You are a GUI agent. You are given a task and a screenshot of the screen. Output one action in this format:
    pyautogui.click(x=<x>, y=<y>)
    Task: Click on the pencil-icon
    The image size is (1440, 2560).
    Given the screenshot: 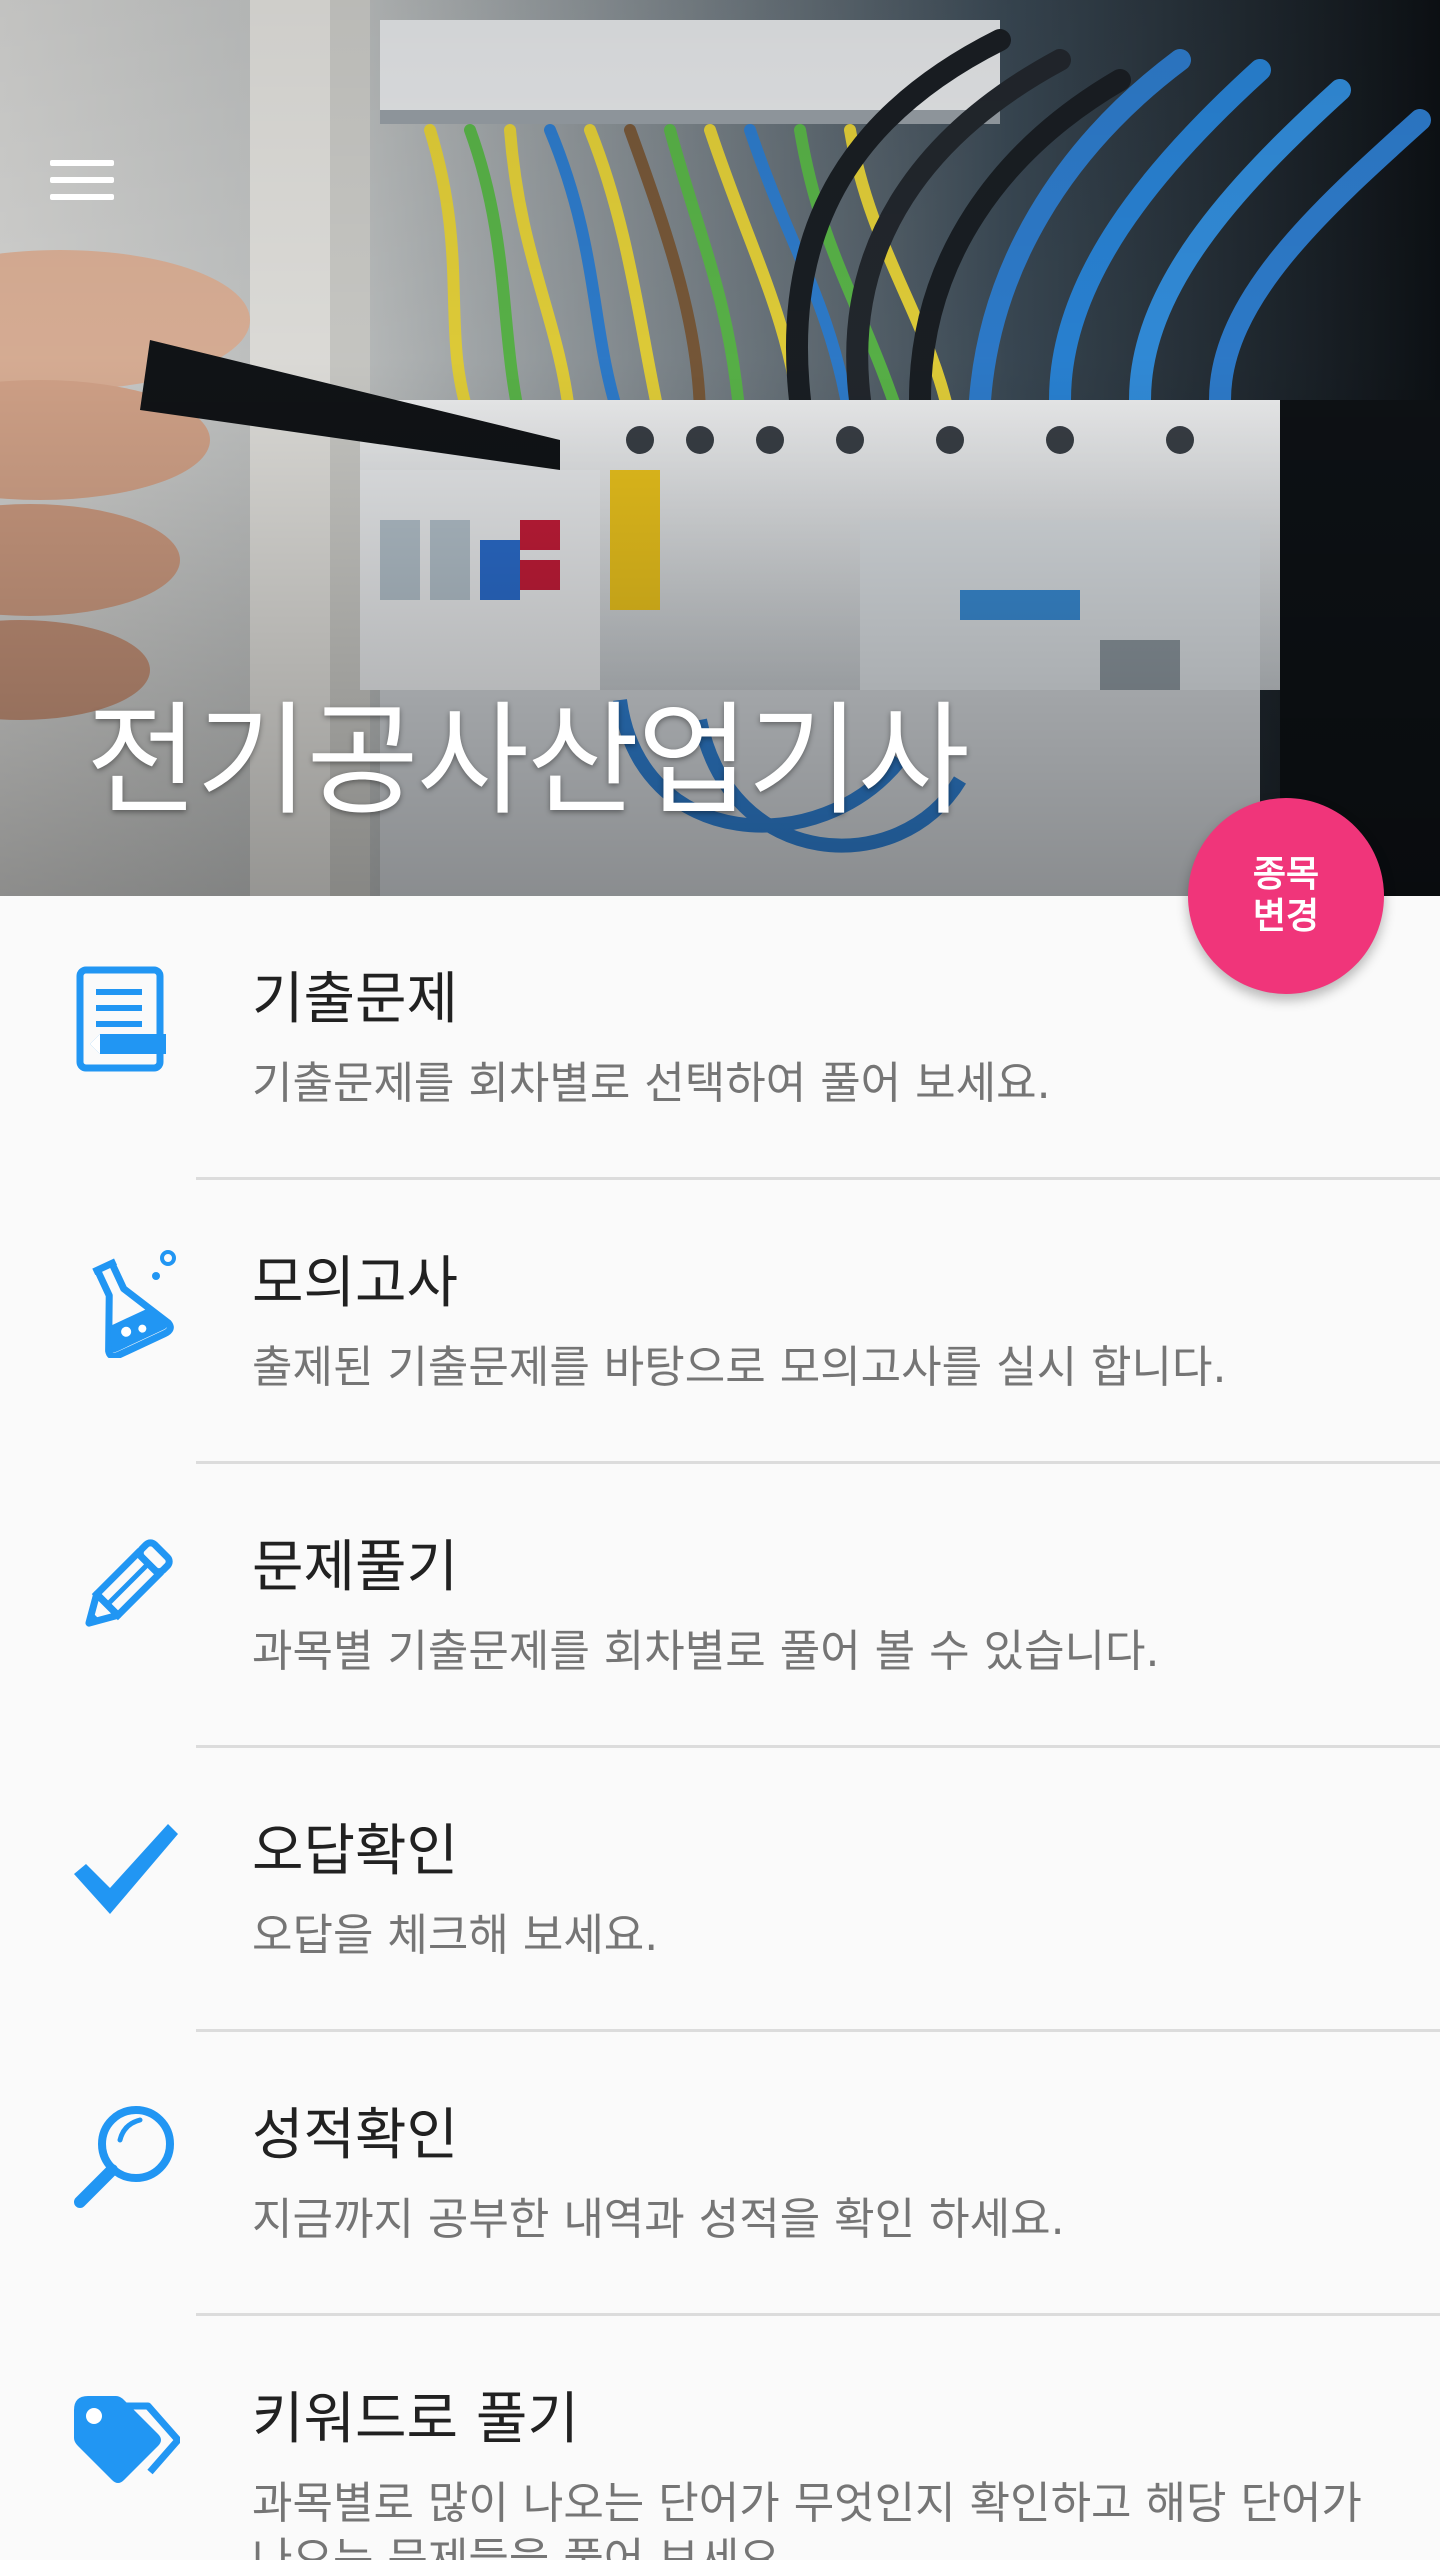 What is the action you would take?
    pyautogui.click(x=125, y=1587)
    